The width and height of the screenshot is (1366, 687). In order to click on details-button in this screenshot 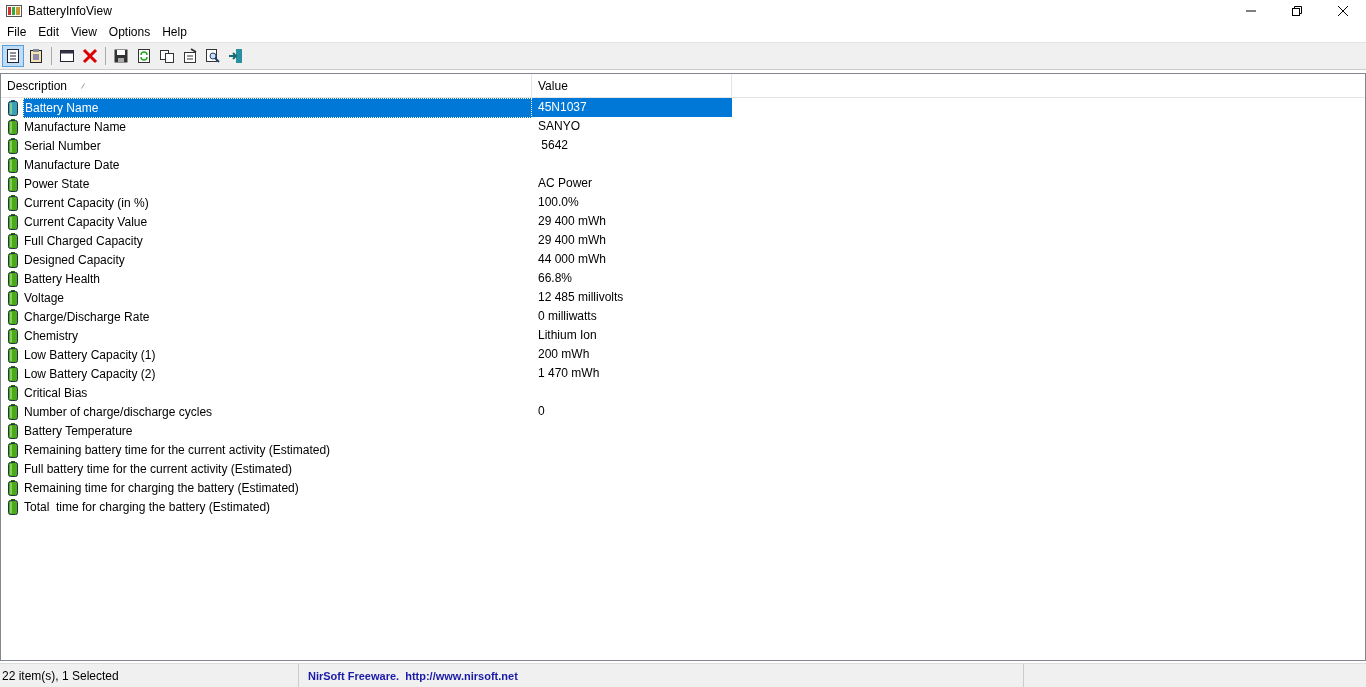, I will do `click(13, 56)`.